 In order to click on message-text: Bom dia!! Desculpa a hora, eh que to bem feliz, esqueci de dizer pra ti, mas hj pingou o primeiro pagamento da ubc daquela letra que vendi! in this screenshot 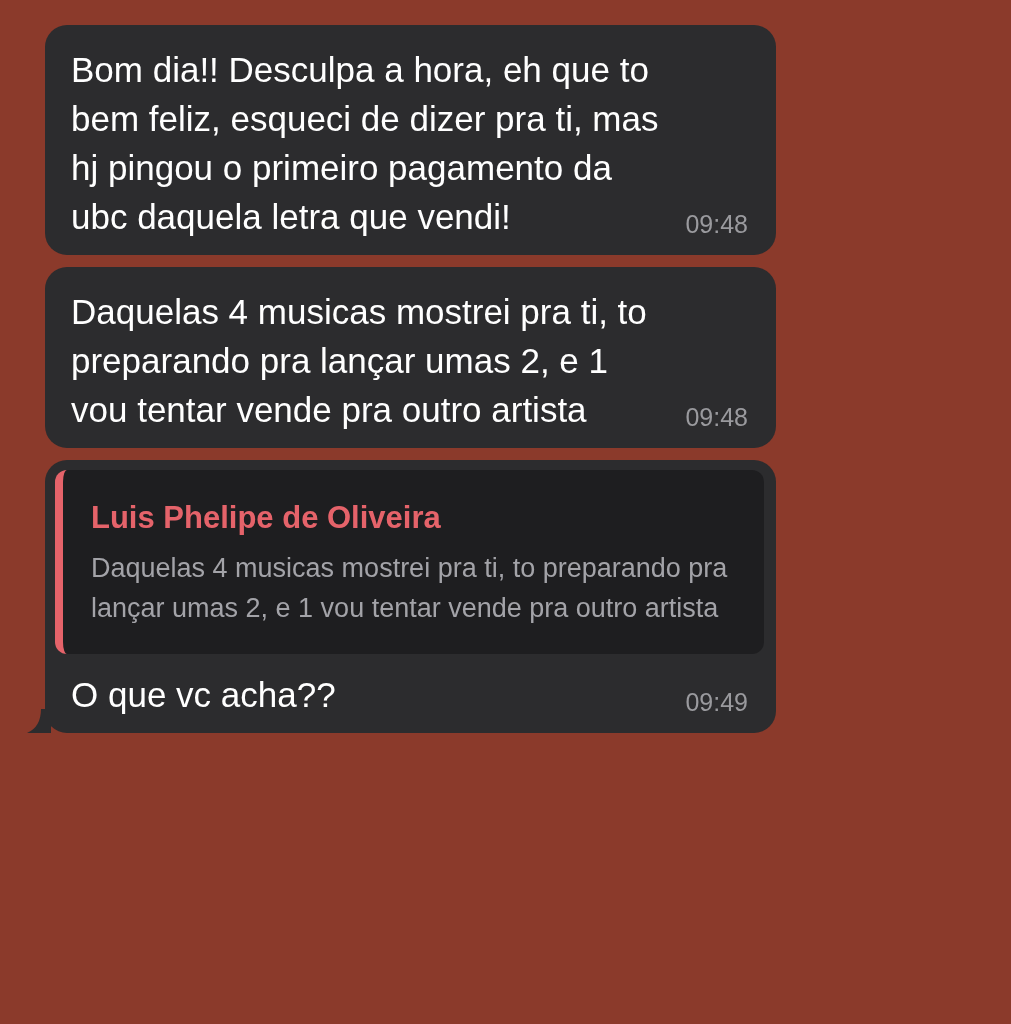, I will do `click(365, 143)`.